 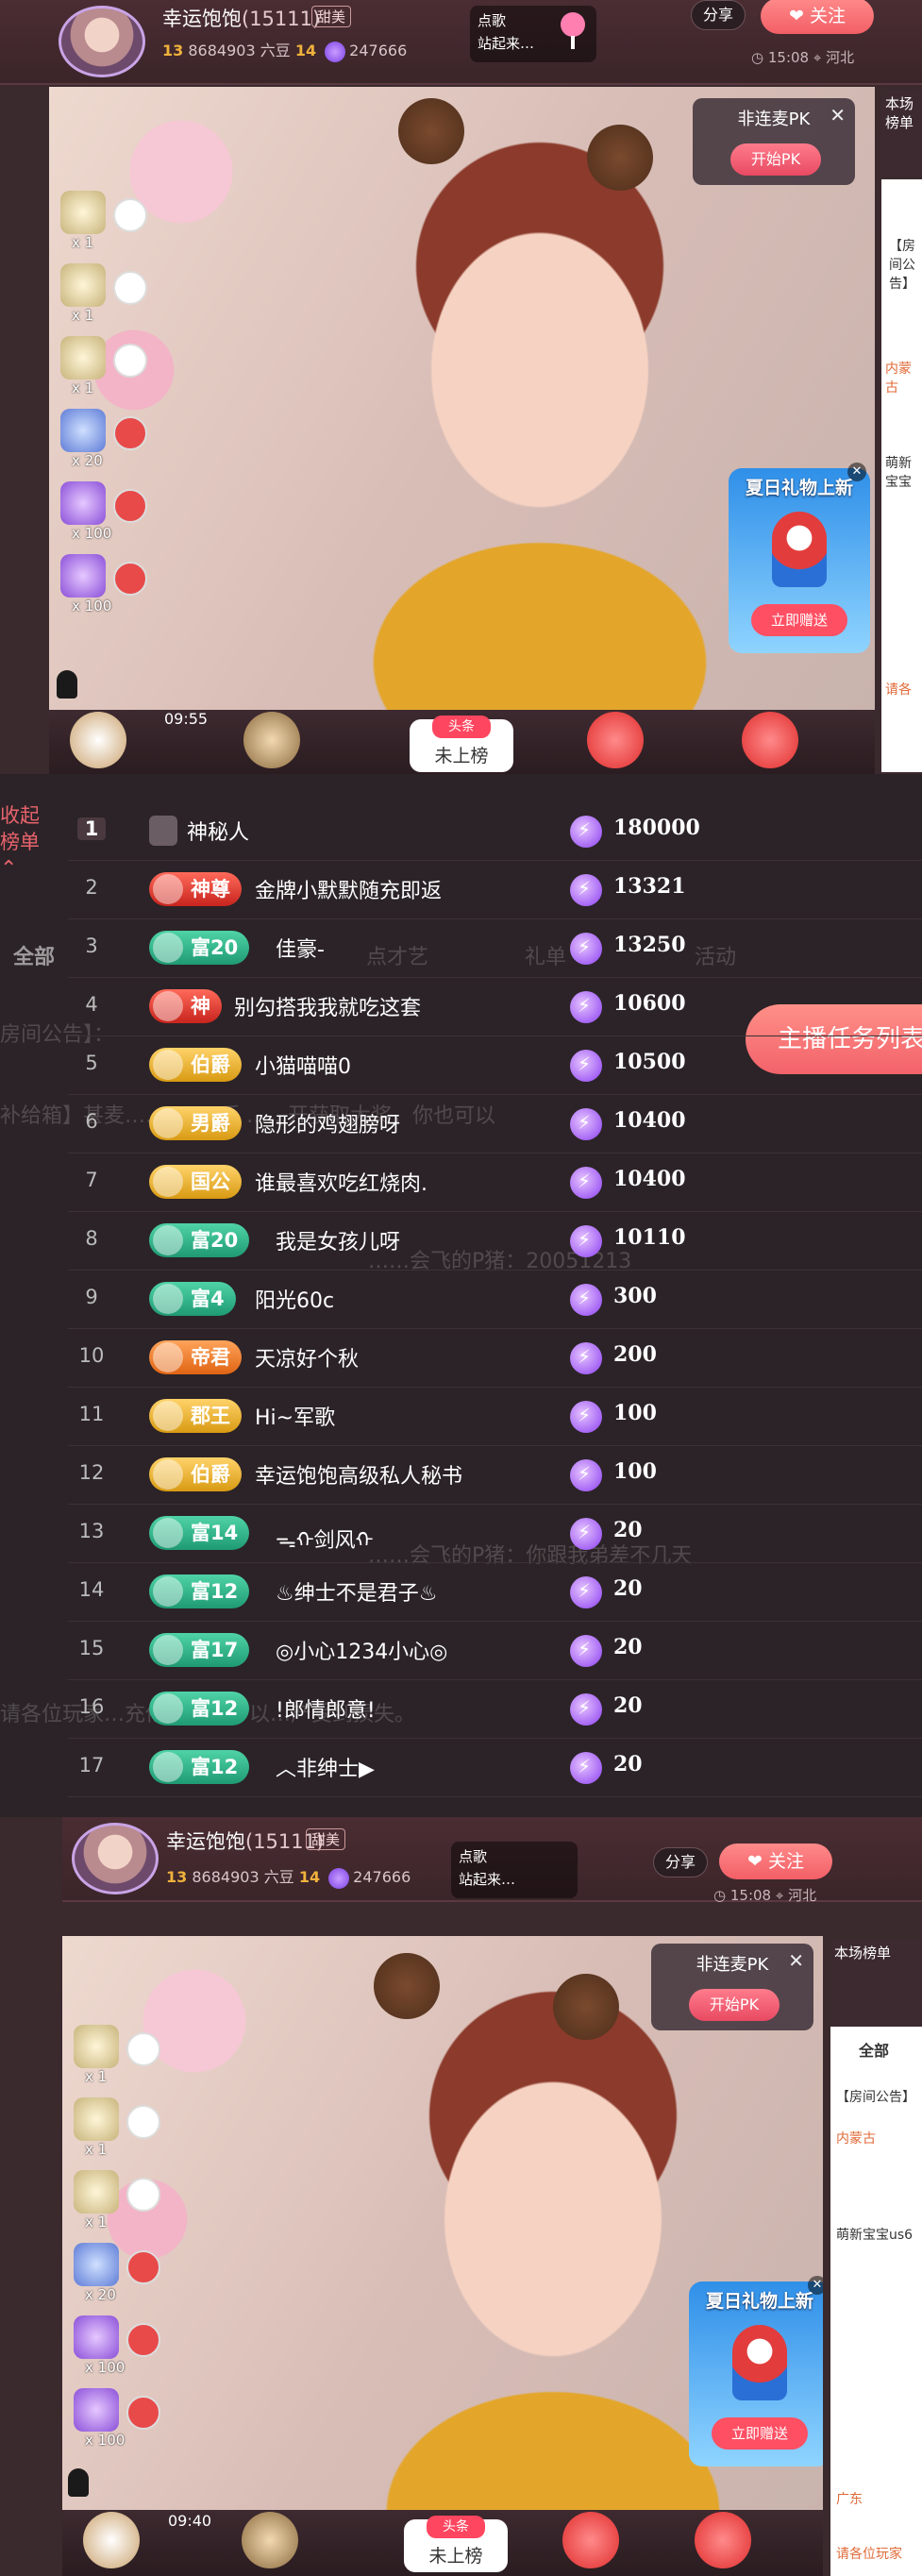 What do you see at coordinates (91, 1355) in the screenshot?
I see `rank-number: 10` at bounding box center [91, 1355].